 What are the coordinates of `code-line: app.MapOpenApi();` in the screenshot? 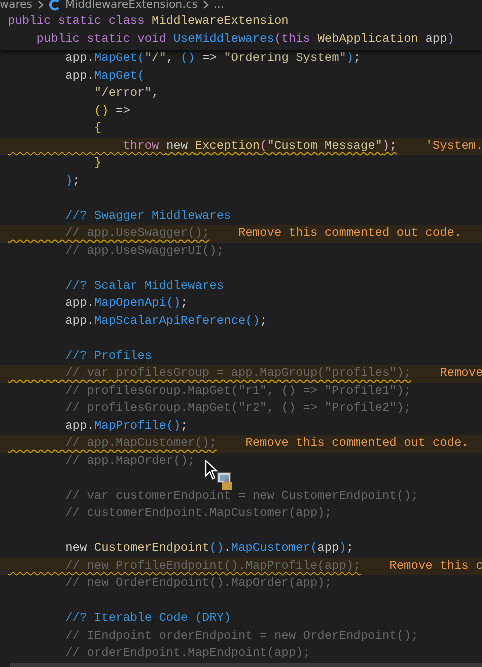 It's located at (126, 303).